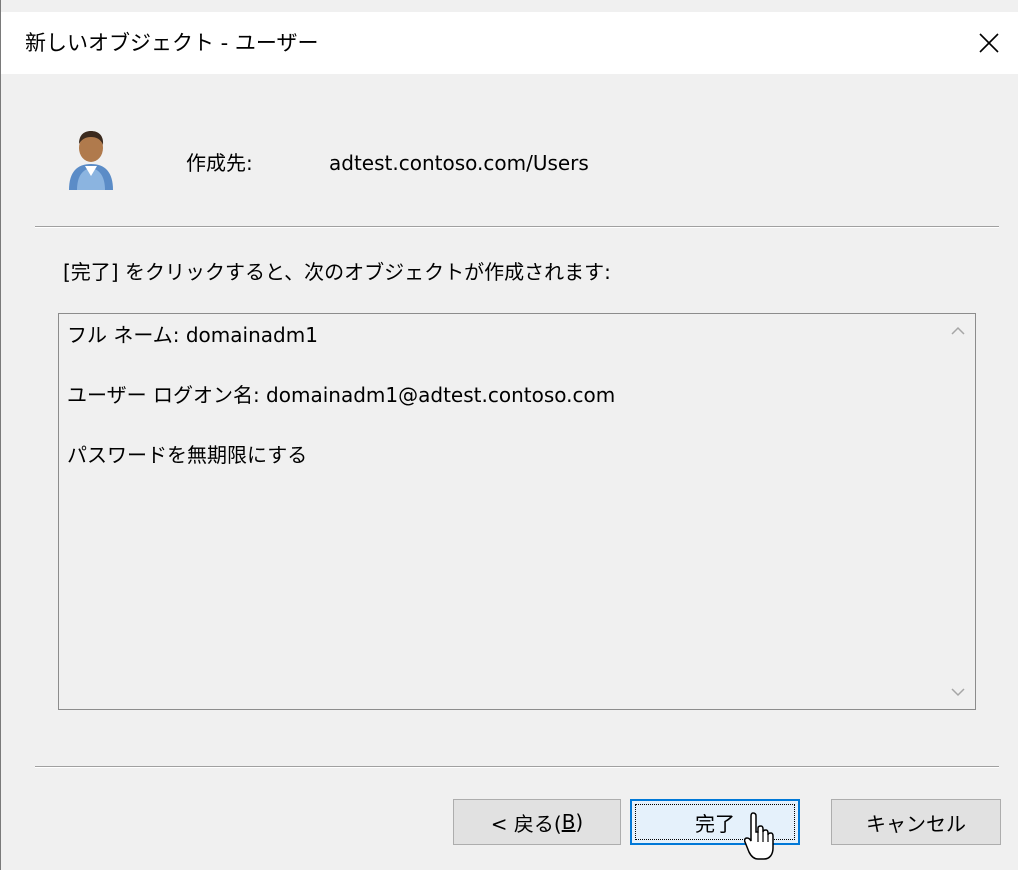 Image resolution: width=1018 pixels, height=870 pixels. Describe the element at coordinates (759, 836) in the screenshot. I see `mouse-cursor-icon` at that location.